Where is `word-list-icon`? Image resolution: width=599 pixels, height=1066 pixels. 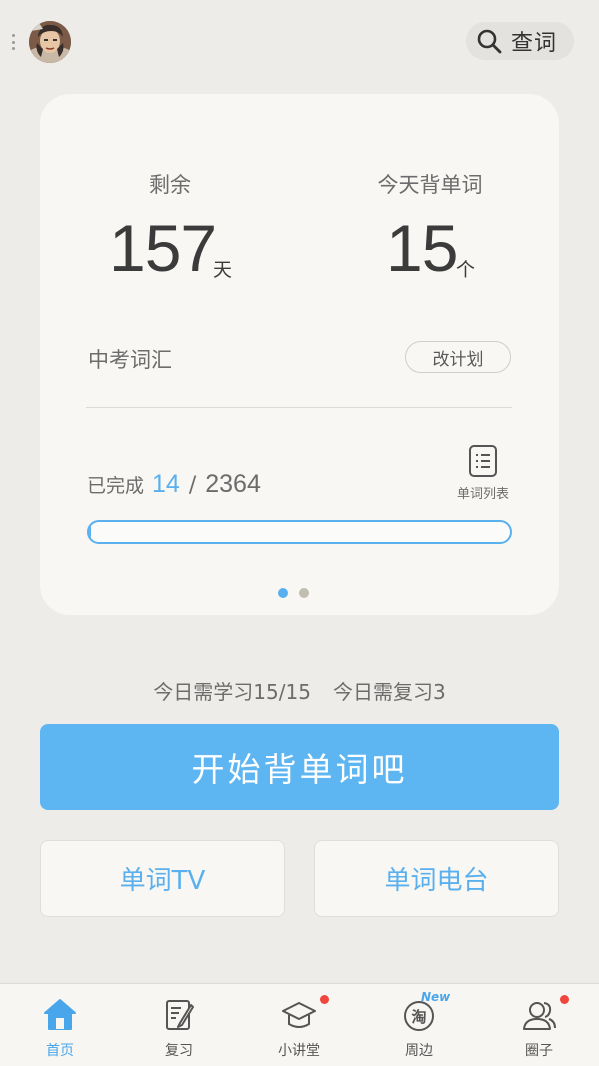
word-list-icon is located at coordinates (483, 461).